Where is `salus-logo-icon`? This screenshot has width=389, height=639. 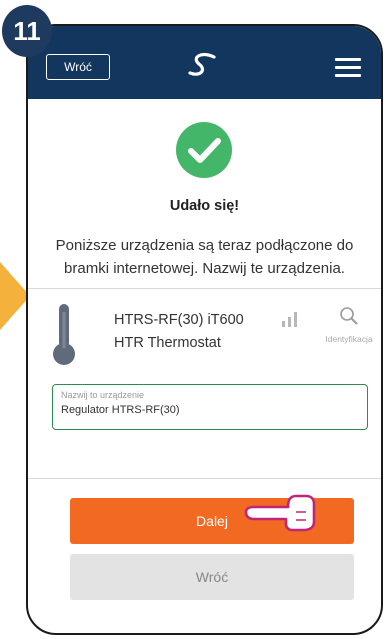
salus-logo-icon is located at coordinates (204, 67).